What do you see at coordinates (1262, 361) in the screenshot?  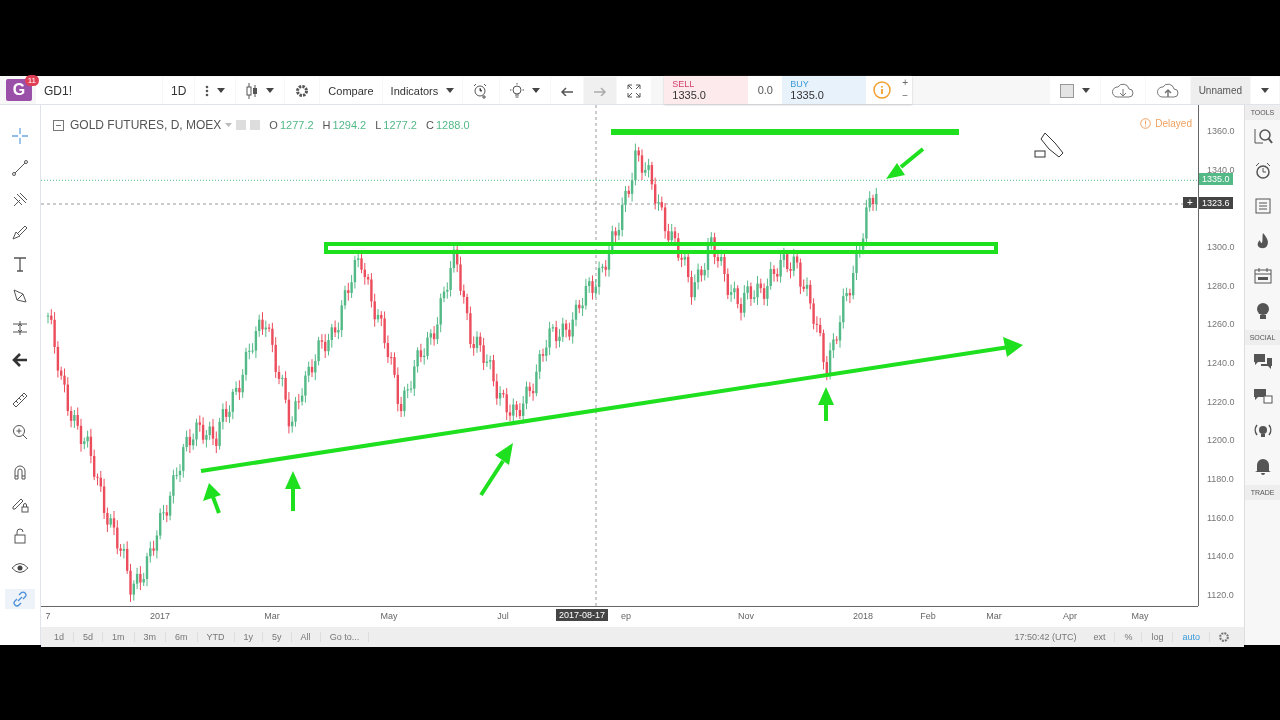 I see `chat-icon` at bounding box center [1262, 361].